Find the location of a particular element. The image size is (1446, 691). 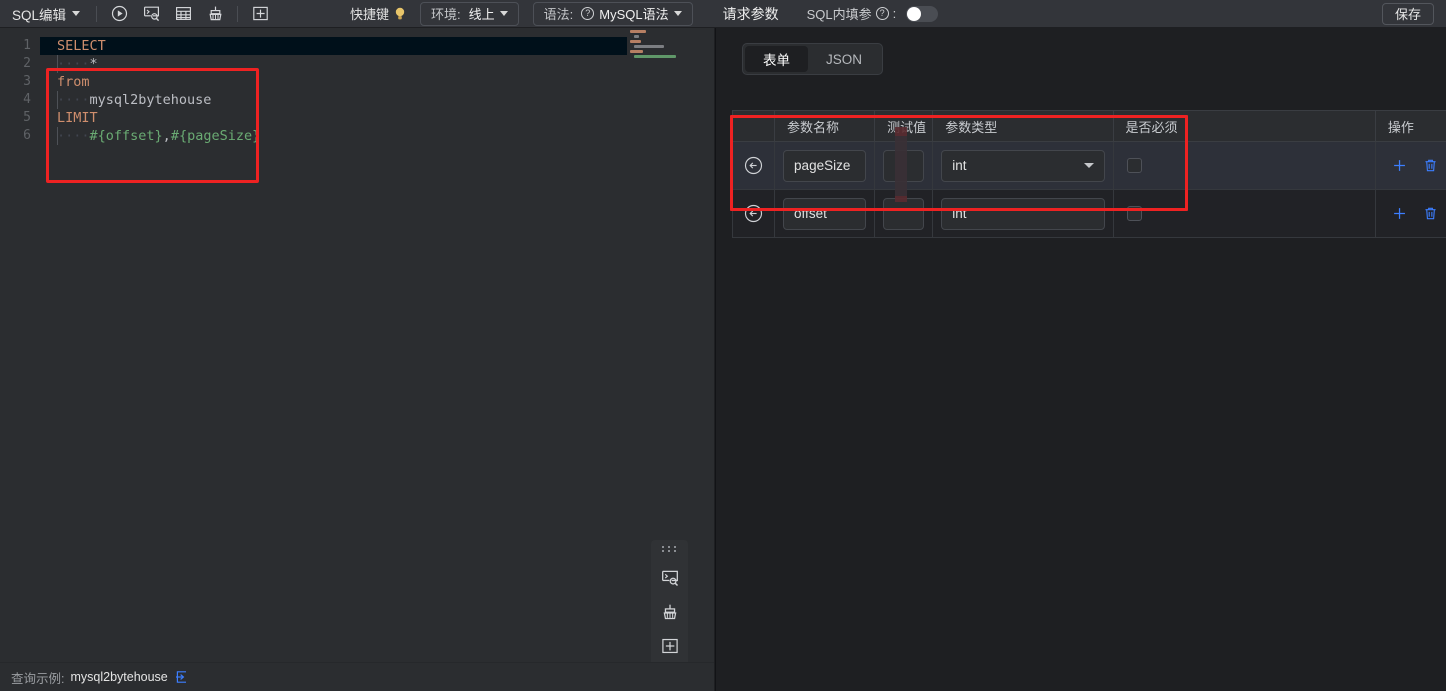

sql-parameter: #{offset} is located at coordinates (126, 136).